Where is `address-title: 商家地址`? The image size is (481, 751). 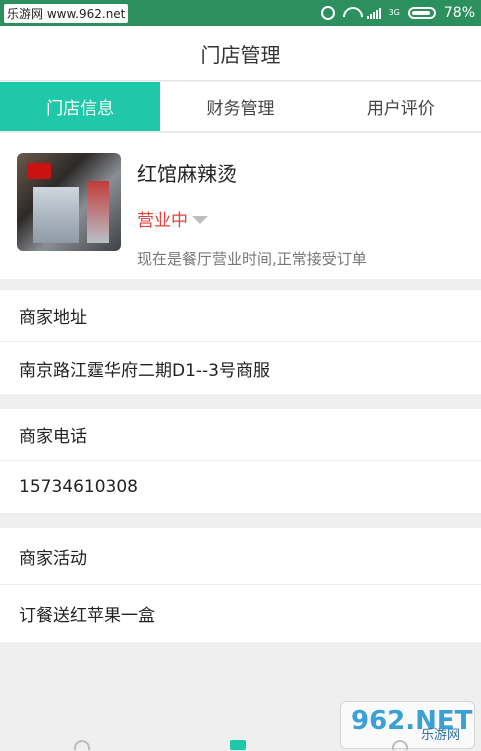 address-title: 商家地址 is located at coordinates (240, 316).